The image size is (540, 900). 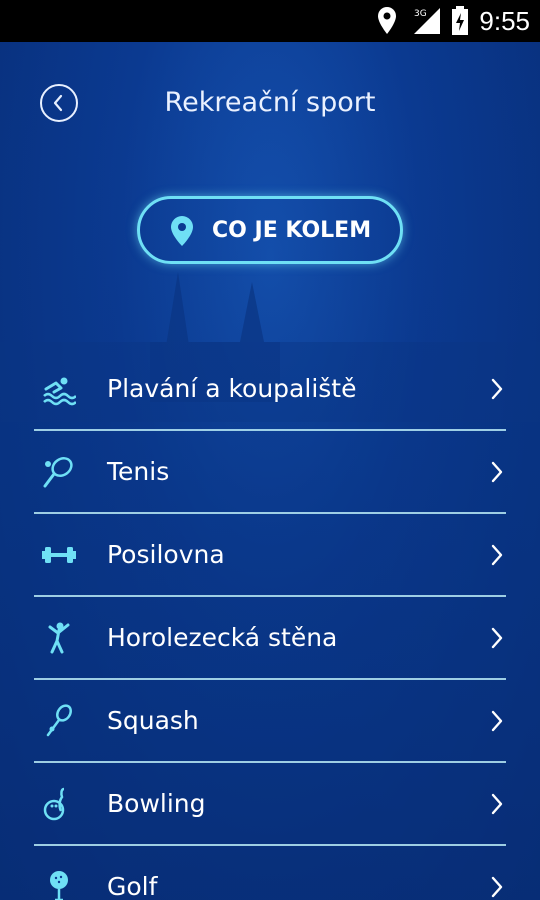 I want to click on clock: 9:55, so click(x=504, y=21).